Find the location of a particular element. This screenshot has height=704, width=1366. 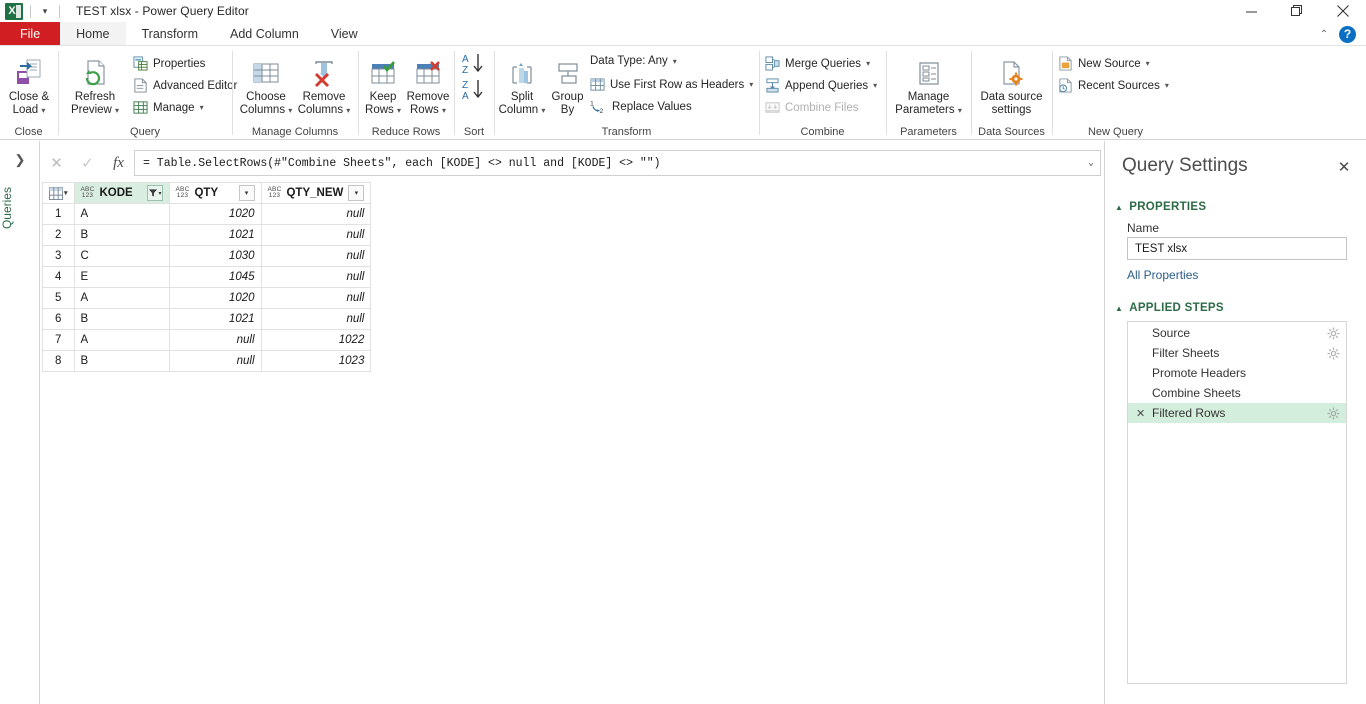

close-icon is located at coordinates (1343, 11).